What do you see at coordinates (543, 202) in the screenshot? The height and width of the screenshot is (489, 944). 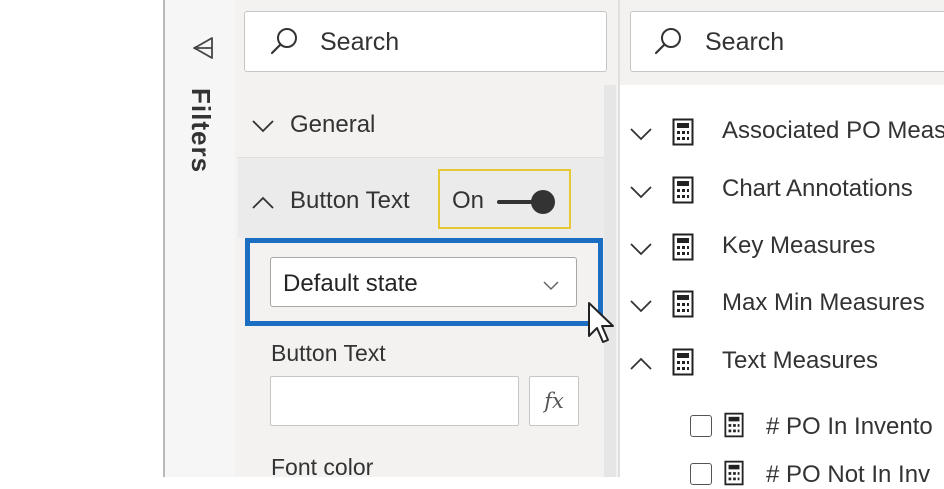 I see `toggle-knob` at bounding box center [543, 202].